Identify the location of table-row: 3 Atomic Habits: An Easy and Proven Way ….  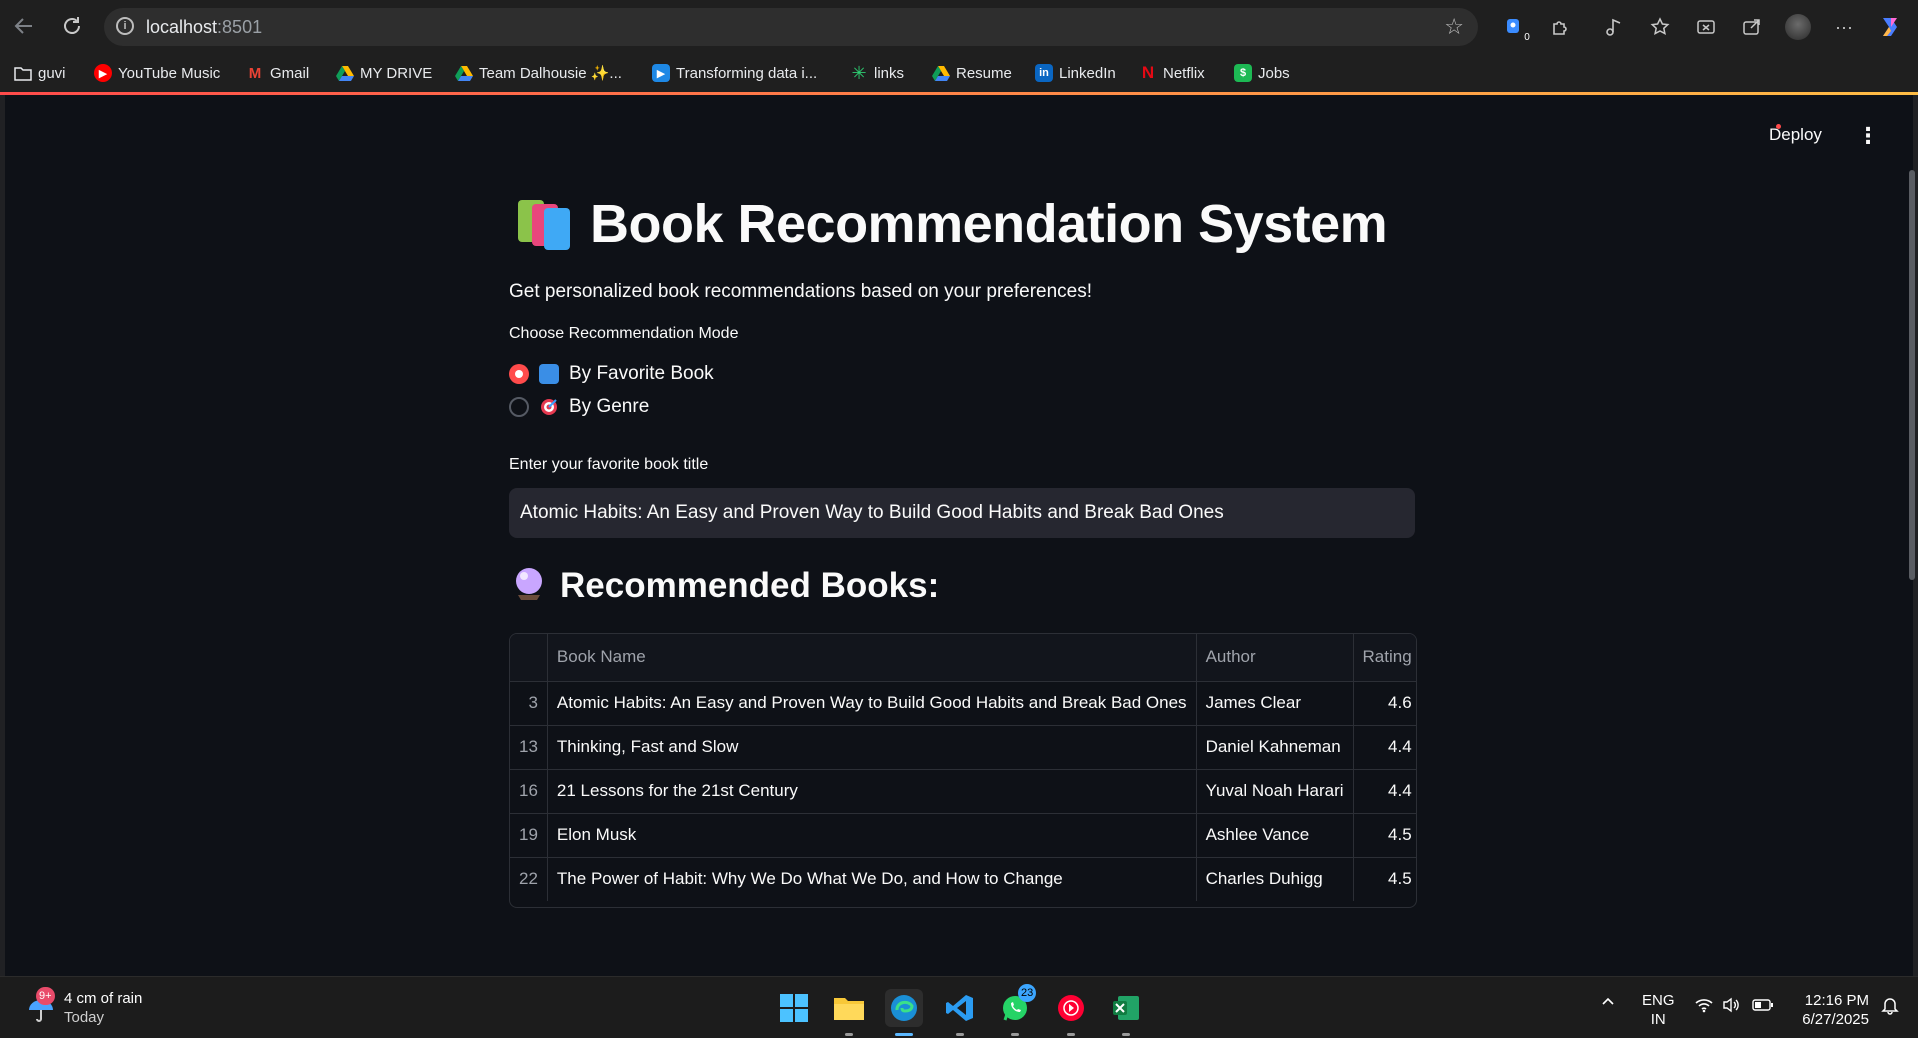
(963, 703).